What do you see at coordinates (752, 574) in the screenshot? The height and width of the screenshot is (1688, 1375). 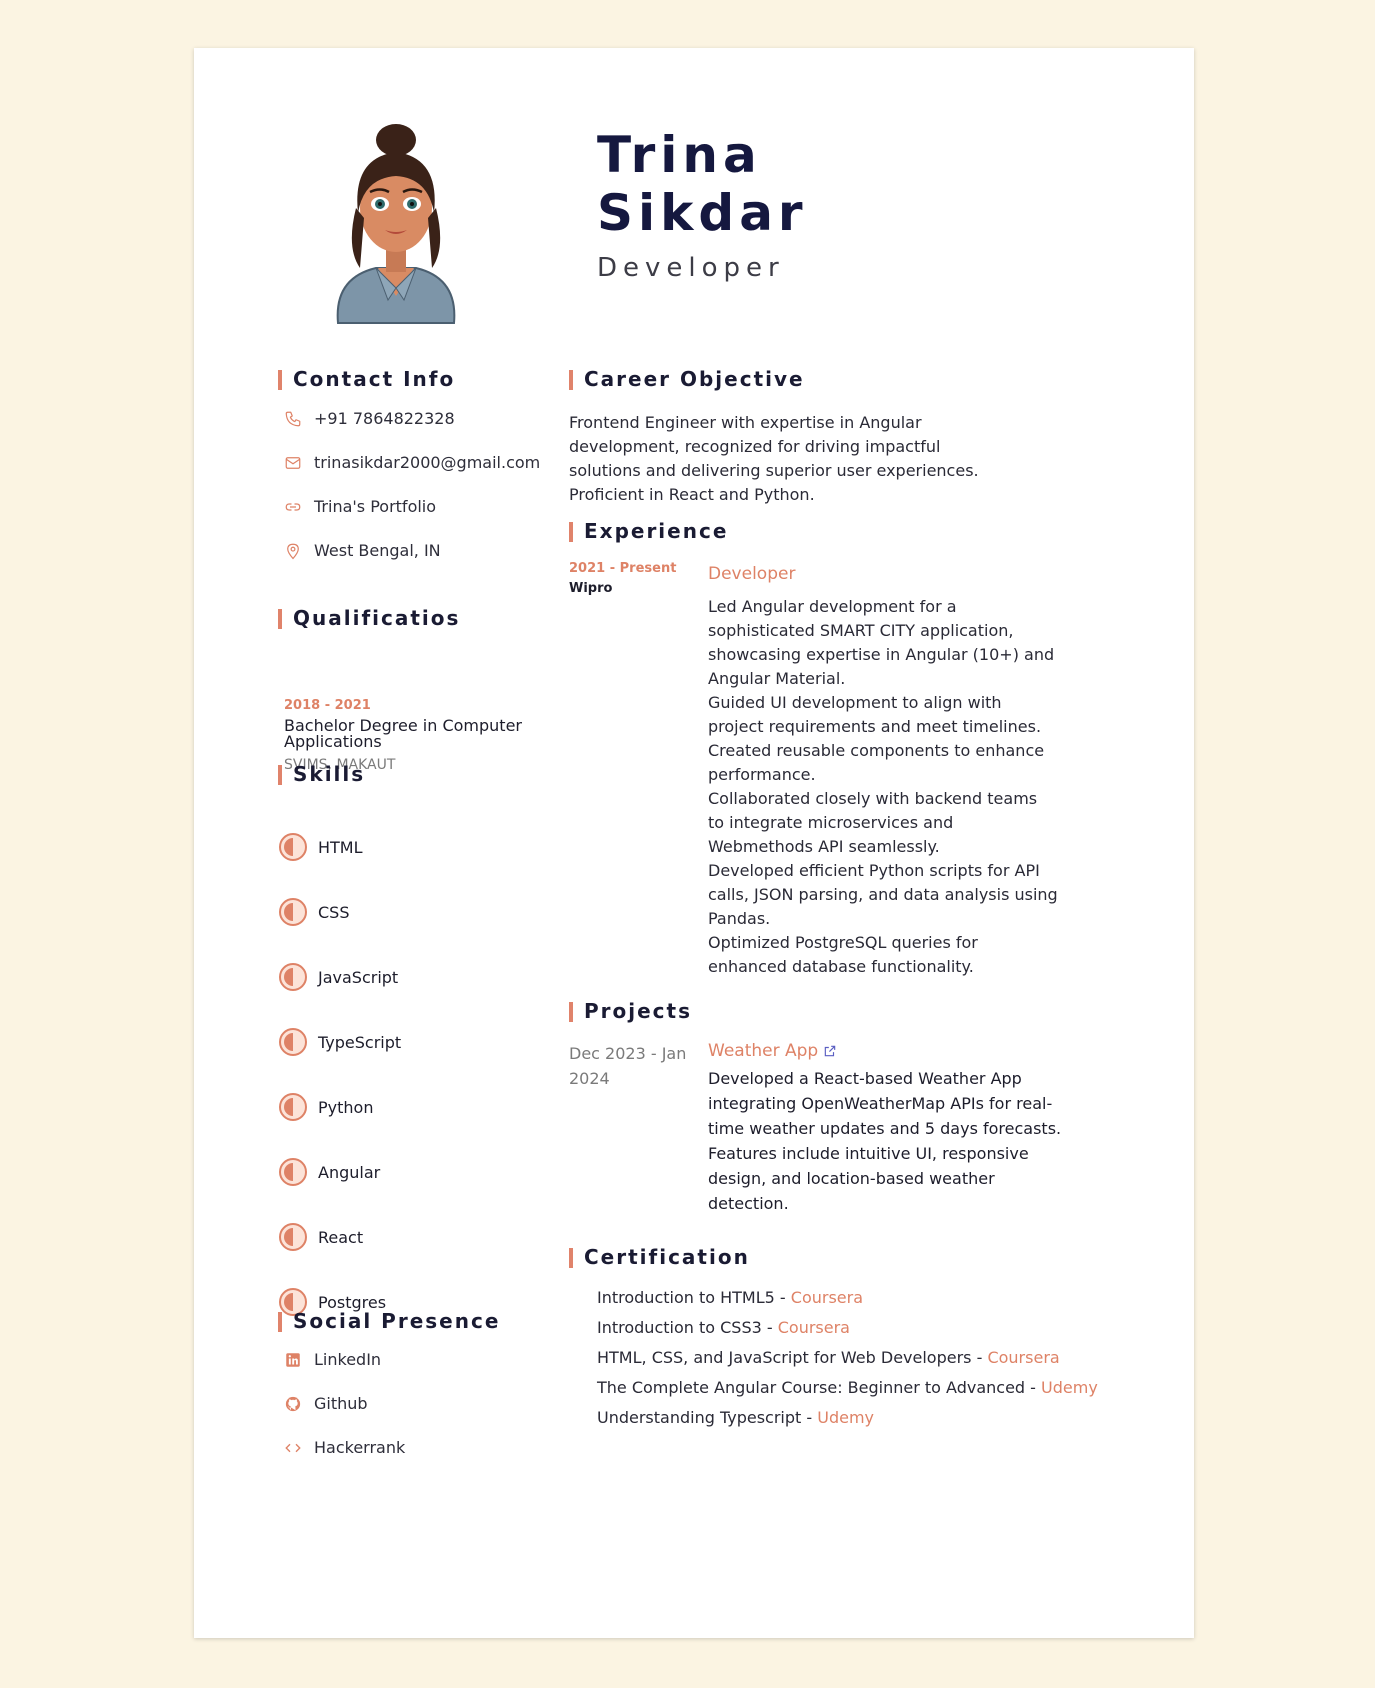 I see `experience-role: Developer` at bounding box center [752, 574].